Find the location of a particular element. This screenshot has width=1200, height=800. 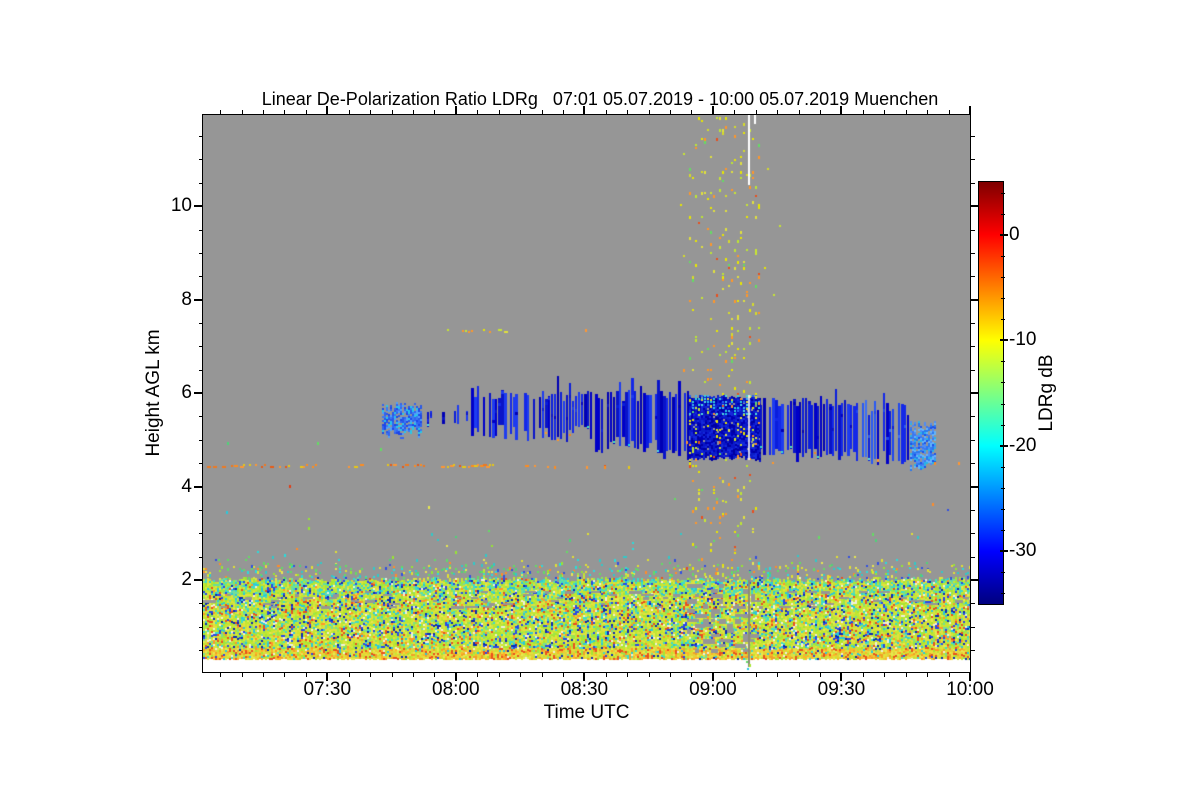

x-tick-label: 10:00 is located at coordinates (970, 689).